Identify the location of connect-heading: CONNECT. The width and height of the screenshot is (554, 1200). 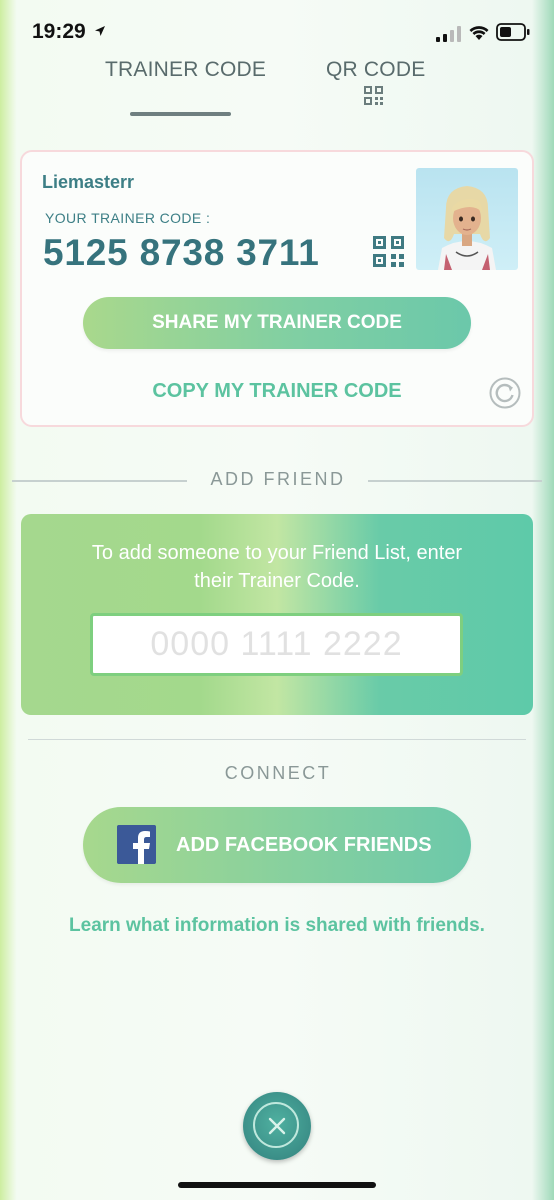
(278, 773).